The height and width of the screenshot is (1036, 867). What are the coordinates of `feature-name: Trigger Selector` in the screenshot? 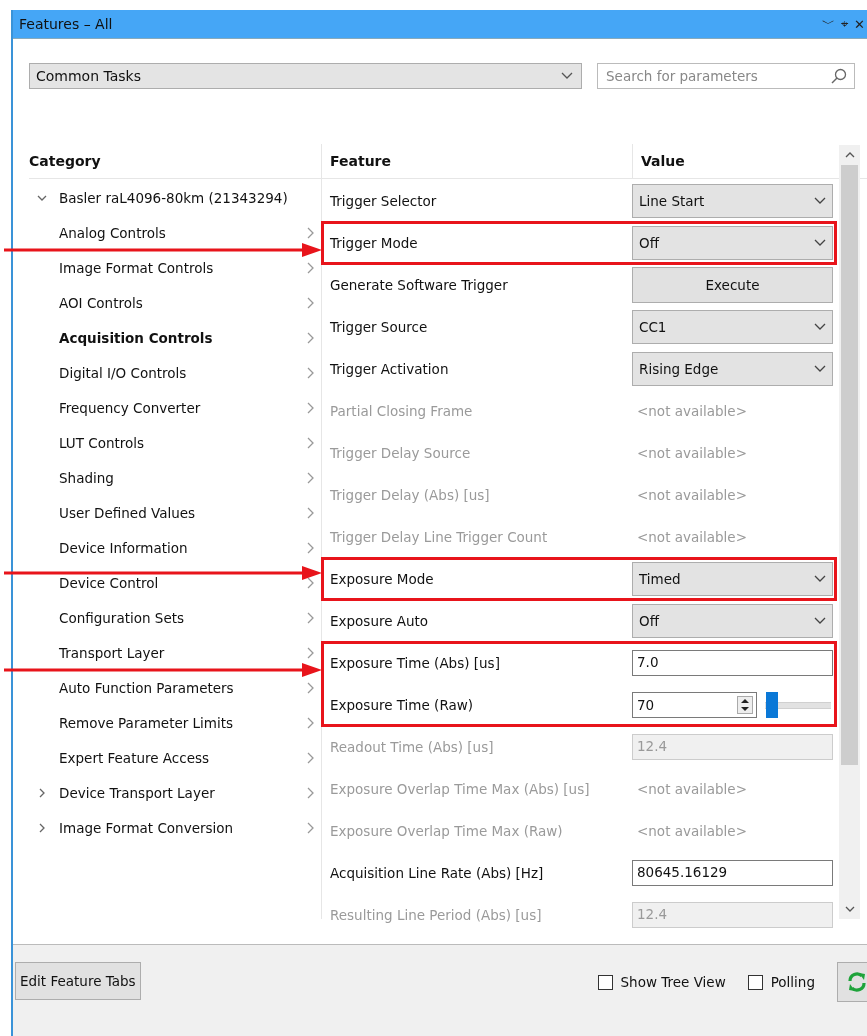 It's located at (383, 201).